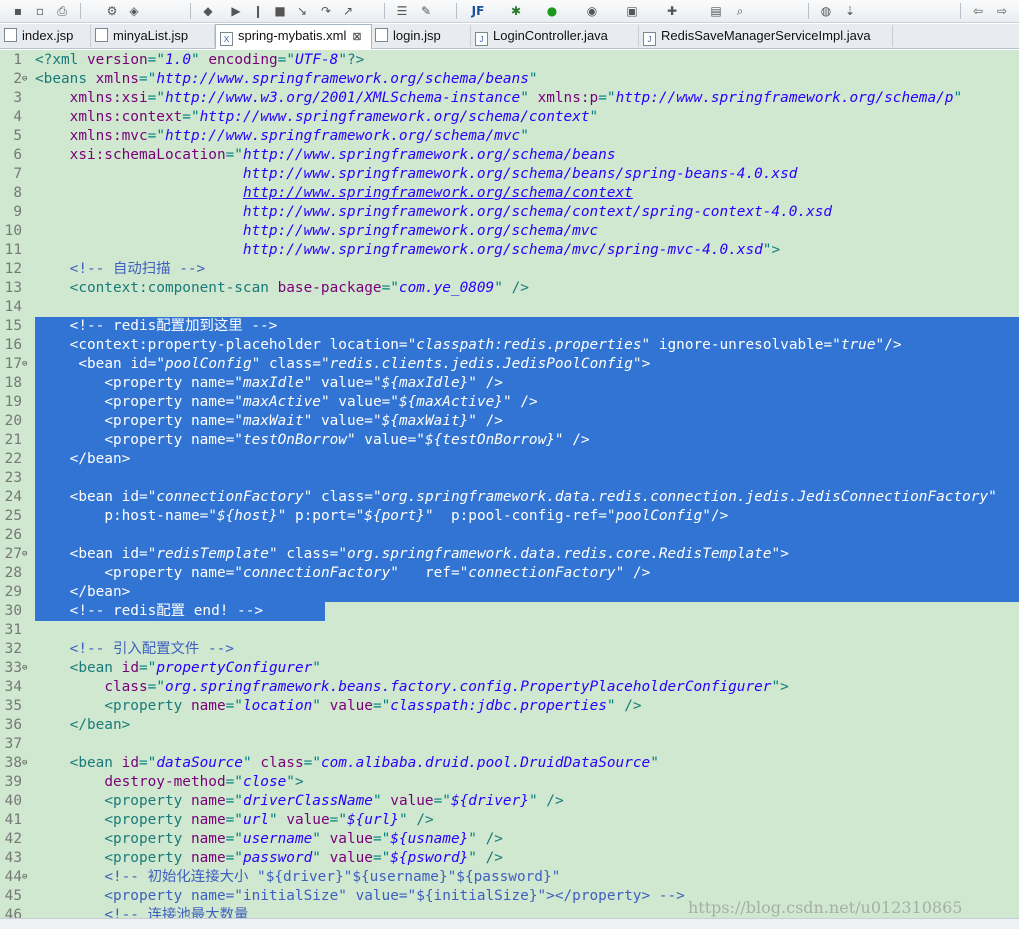 The width and height of the screenshot is (1019, 929). Describe the element at coordinates (356, 37) in the screenshot. I see `close-tab-icon: ⊠` at that location.